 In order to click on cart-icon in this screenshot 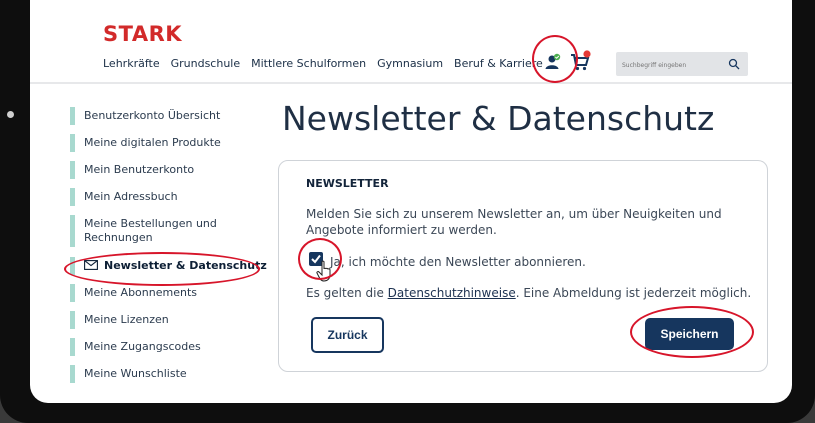, I will do `click(581, 61)`.